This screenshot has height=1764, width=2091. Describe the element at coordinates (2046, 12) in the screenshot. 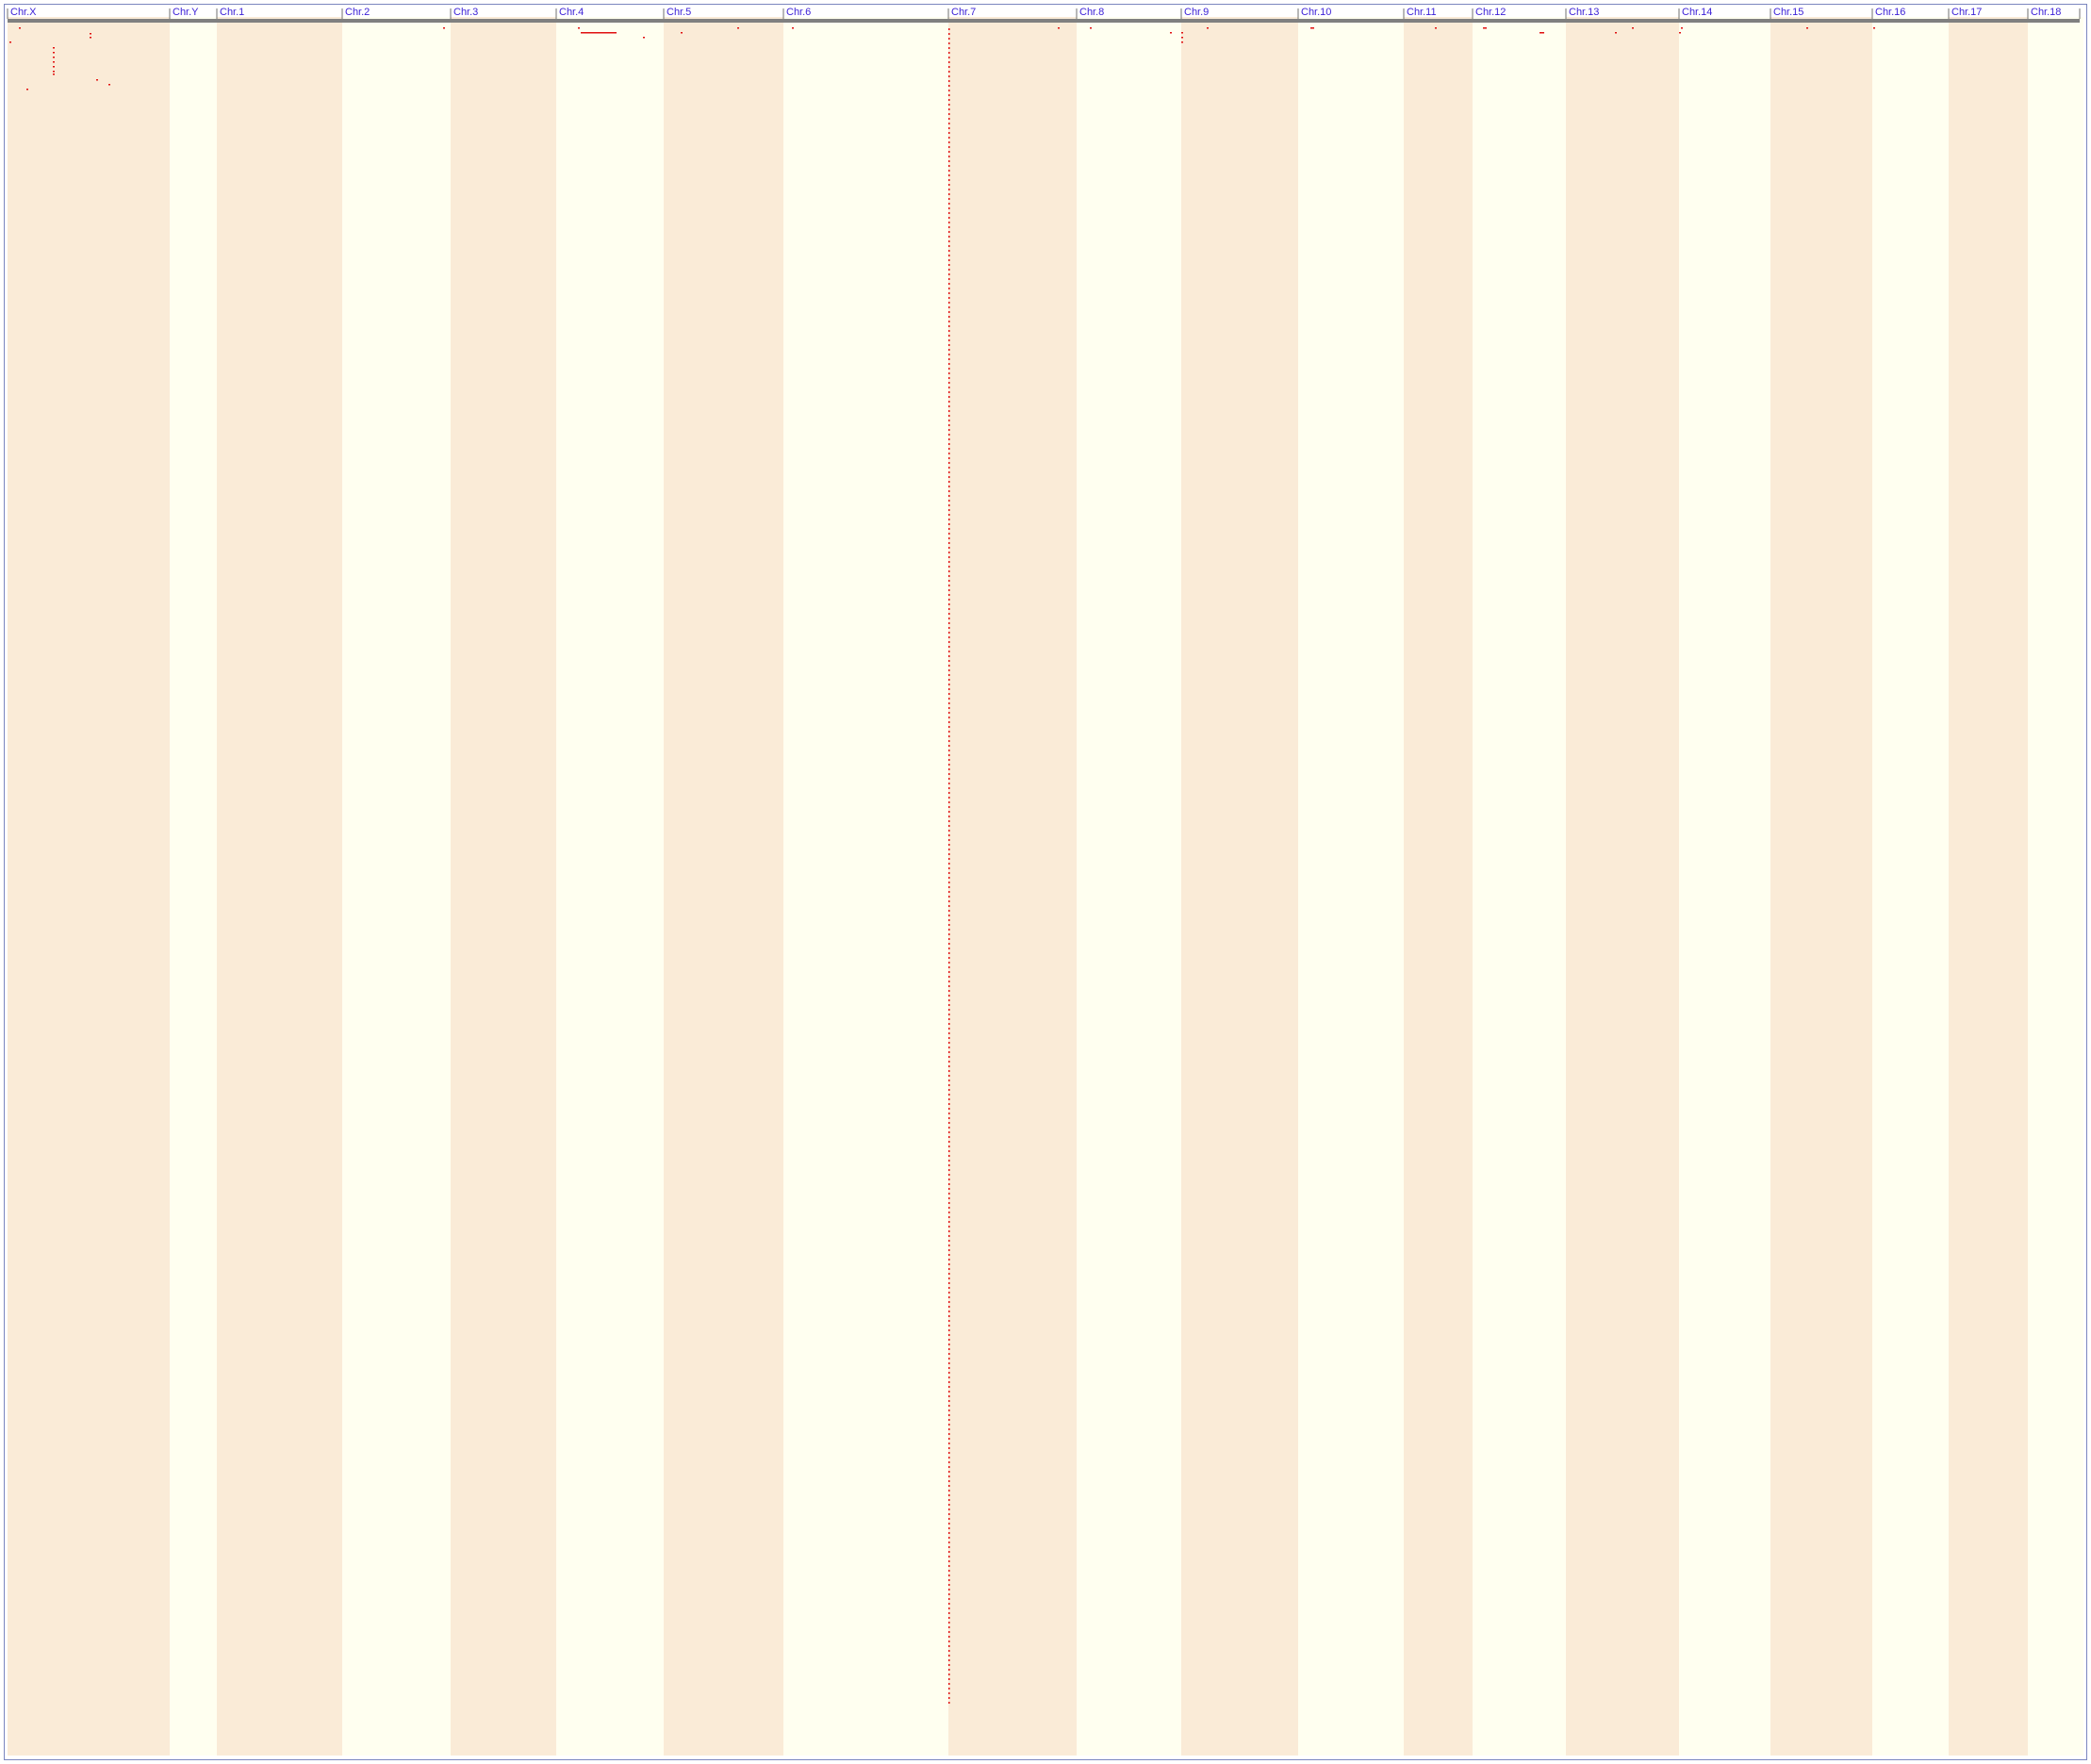

I see `chromosome-label: Chr.18` at that location.